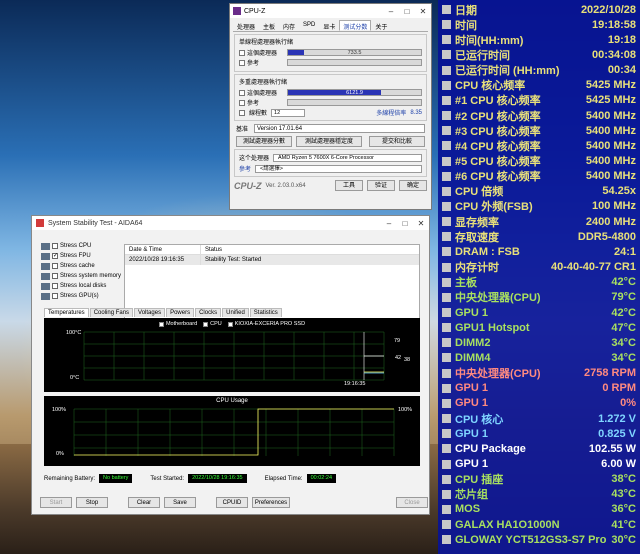 The width and height of the screenshot is (640, 554). Describe the element at coordinates (381, 185) in the screenshot. I see `validate-button: 验证` at that location.